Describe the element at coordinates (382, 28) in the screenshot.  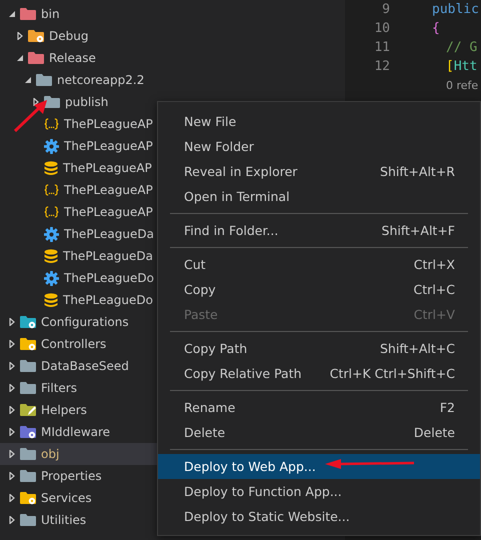
I see `line-number: 10` at that location.